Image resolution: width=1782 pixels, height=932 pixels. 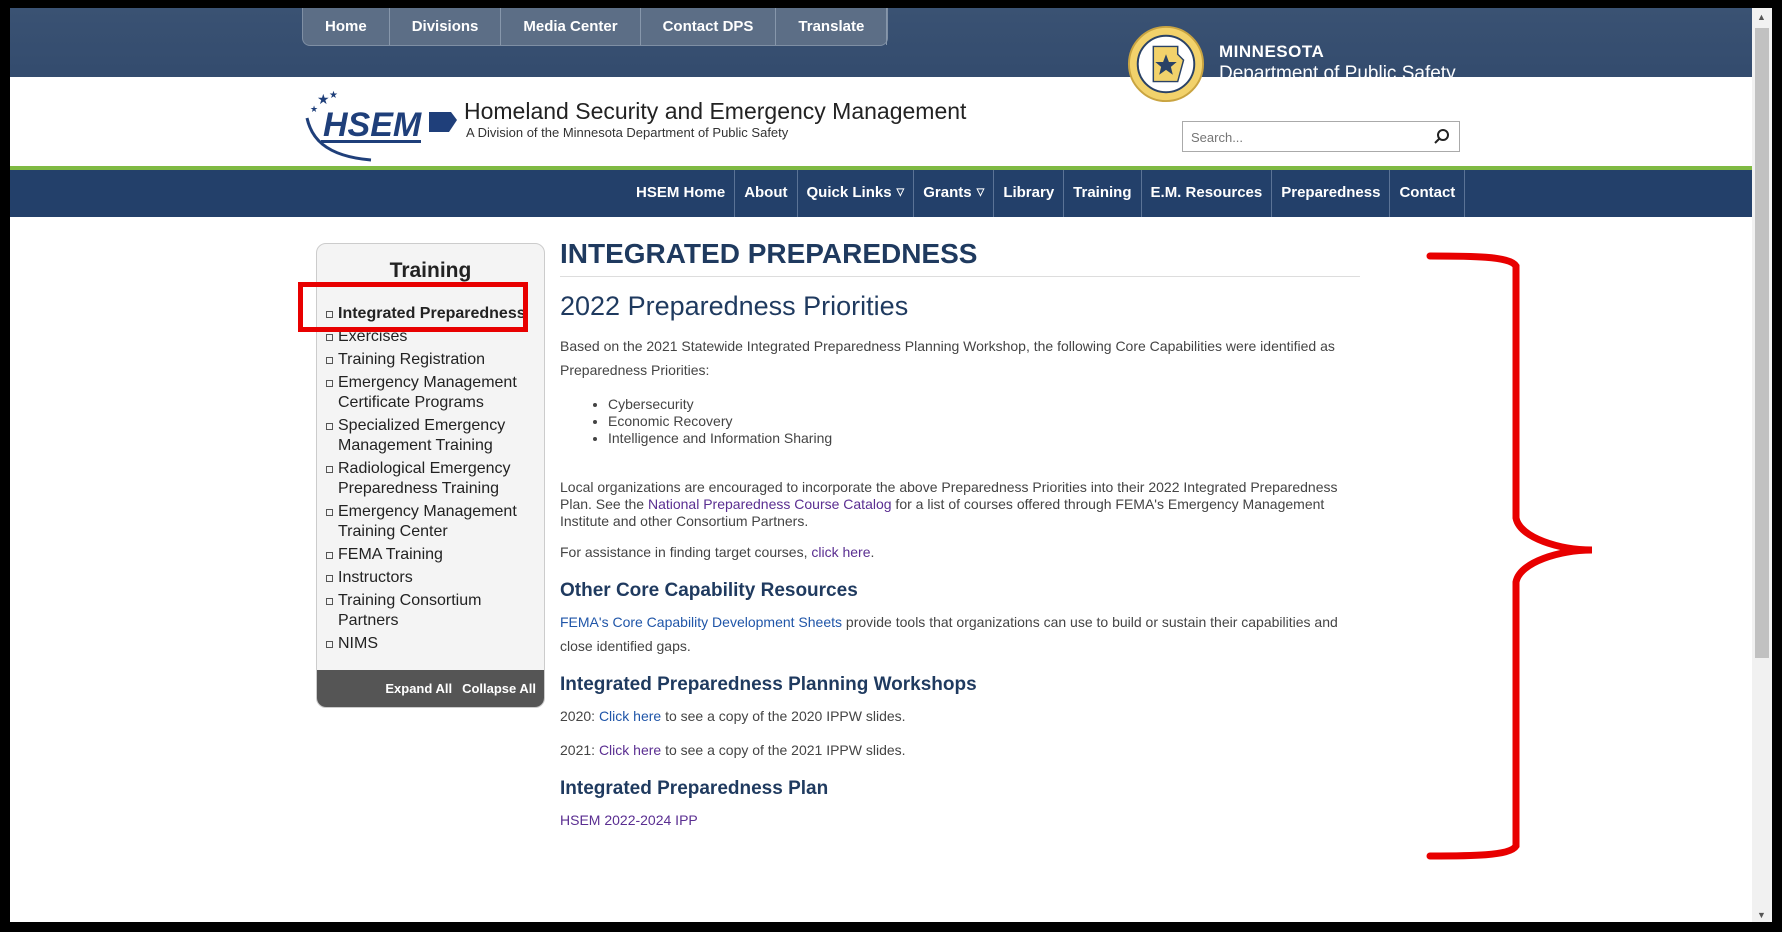 I want to click on sidebar-item-em-training-center: Emergency Management Training Center, so click(x=432, y=522).